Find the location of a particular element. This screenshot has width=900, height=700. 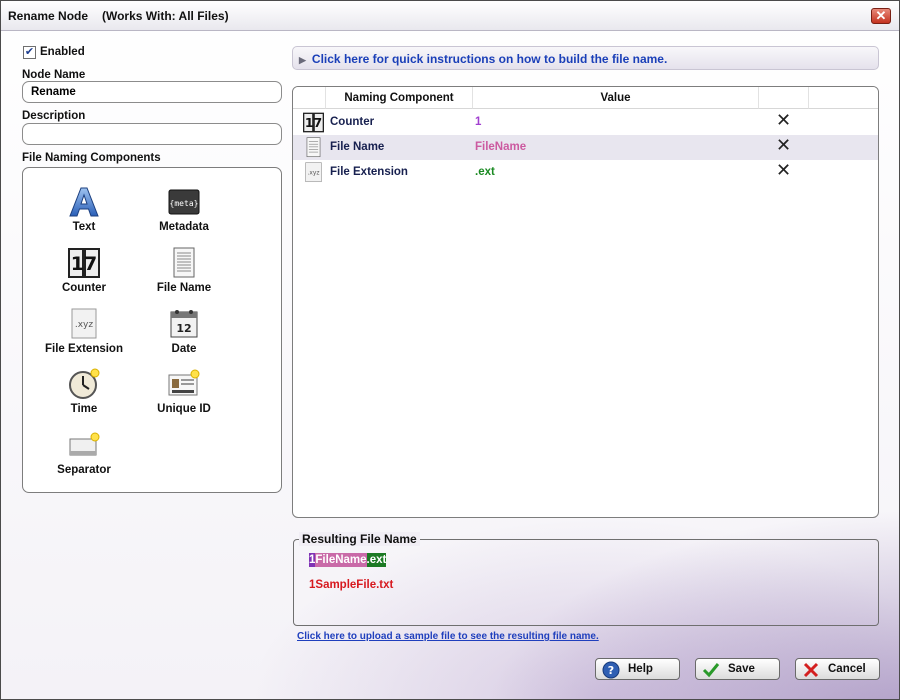

grid-row-file-extension: .xyz File Extension .ext ✕ is located at coordinates (585, 172).